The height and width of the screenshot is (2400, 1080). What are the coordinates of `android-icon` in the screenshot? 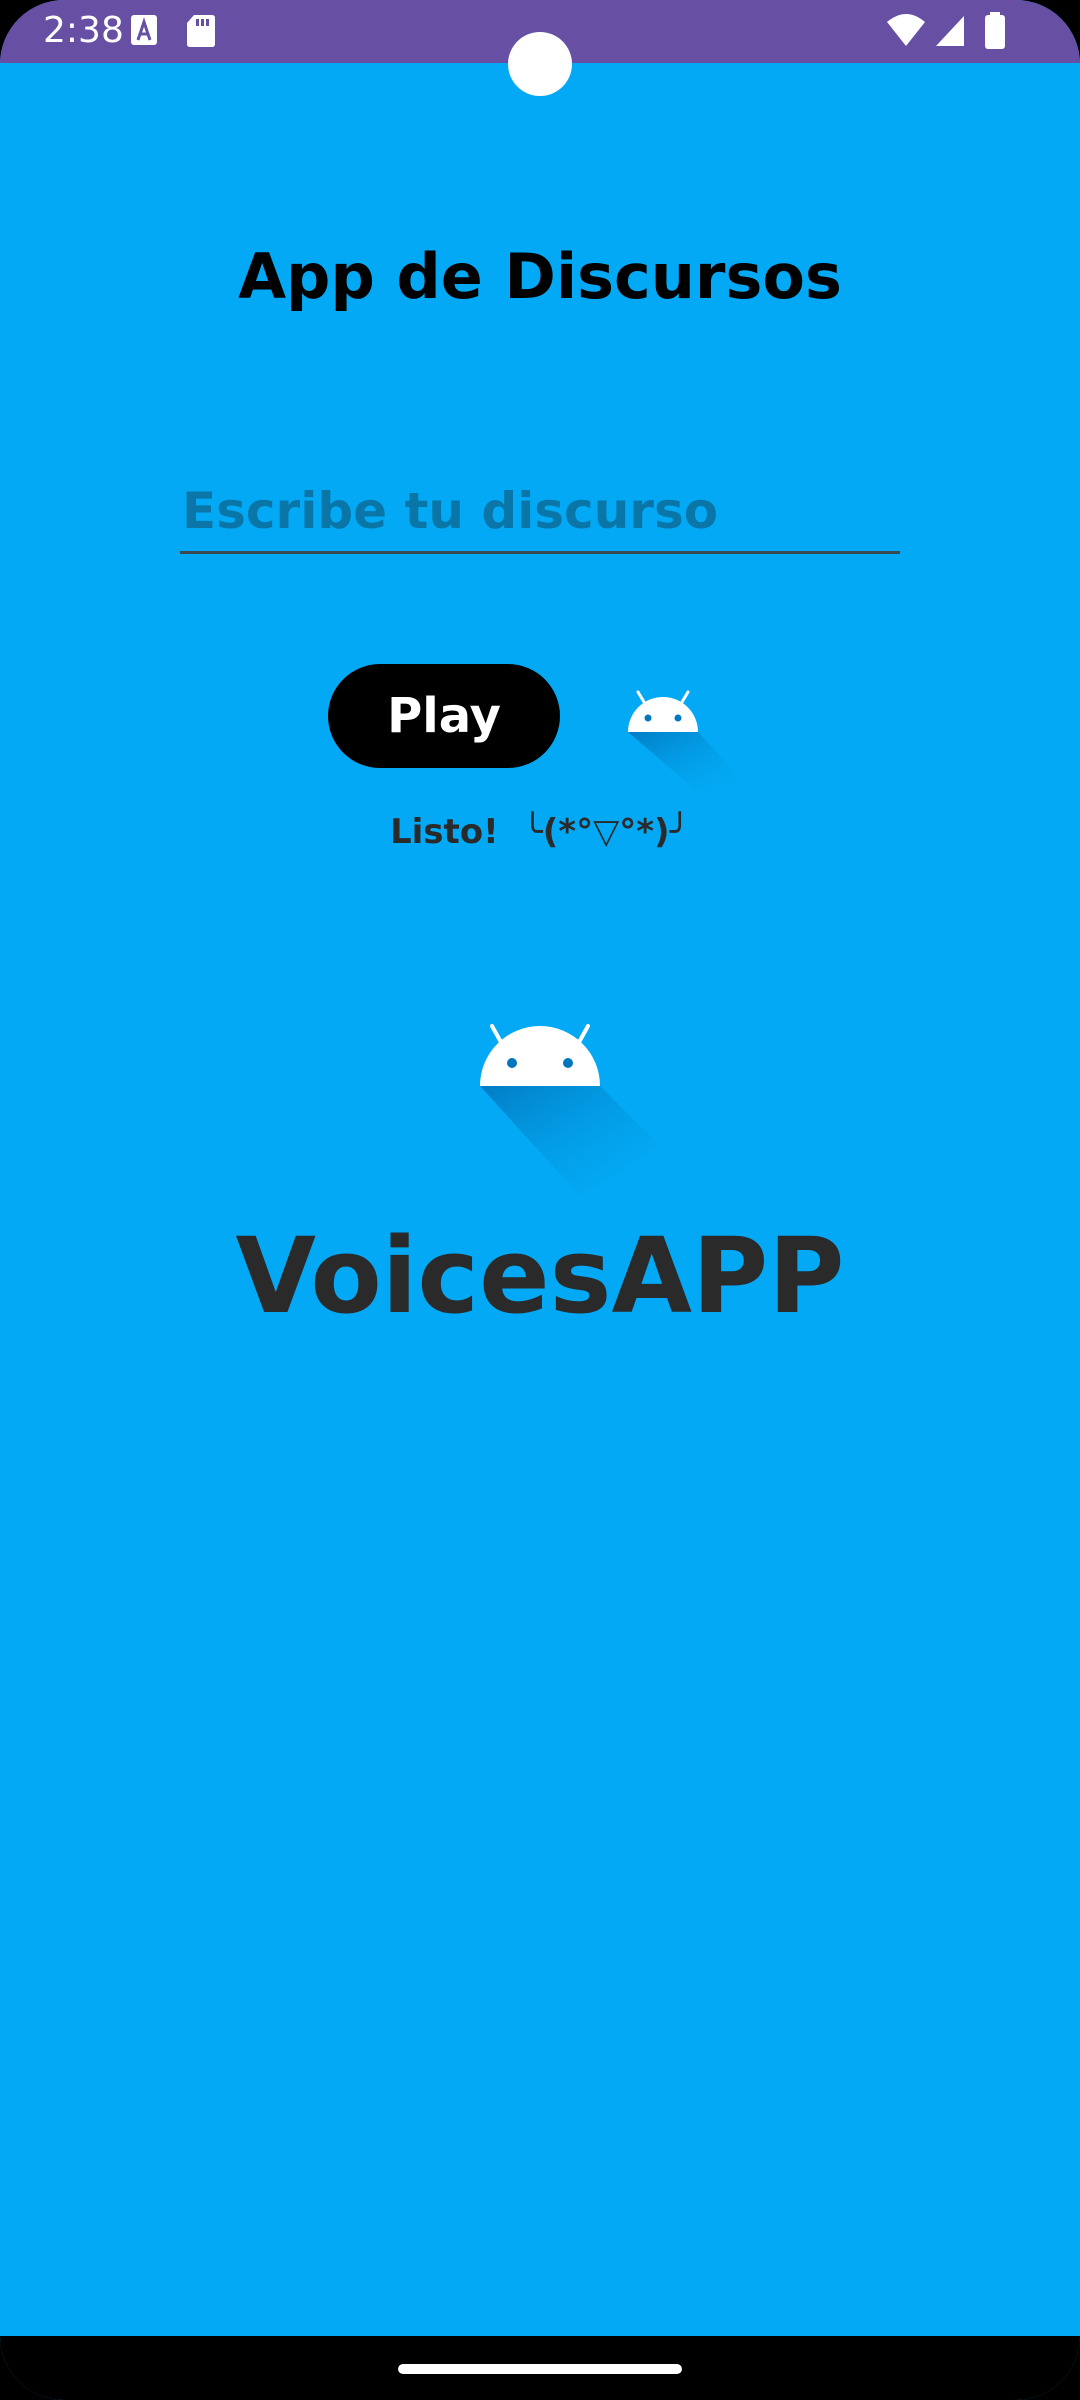 It's located at (682, 740).